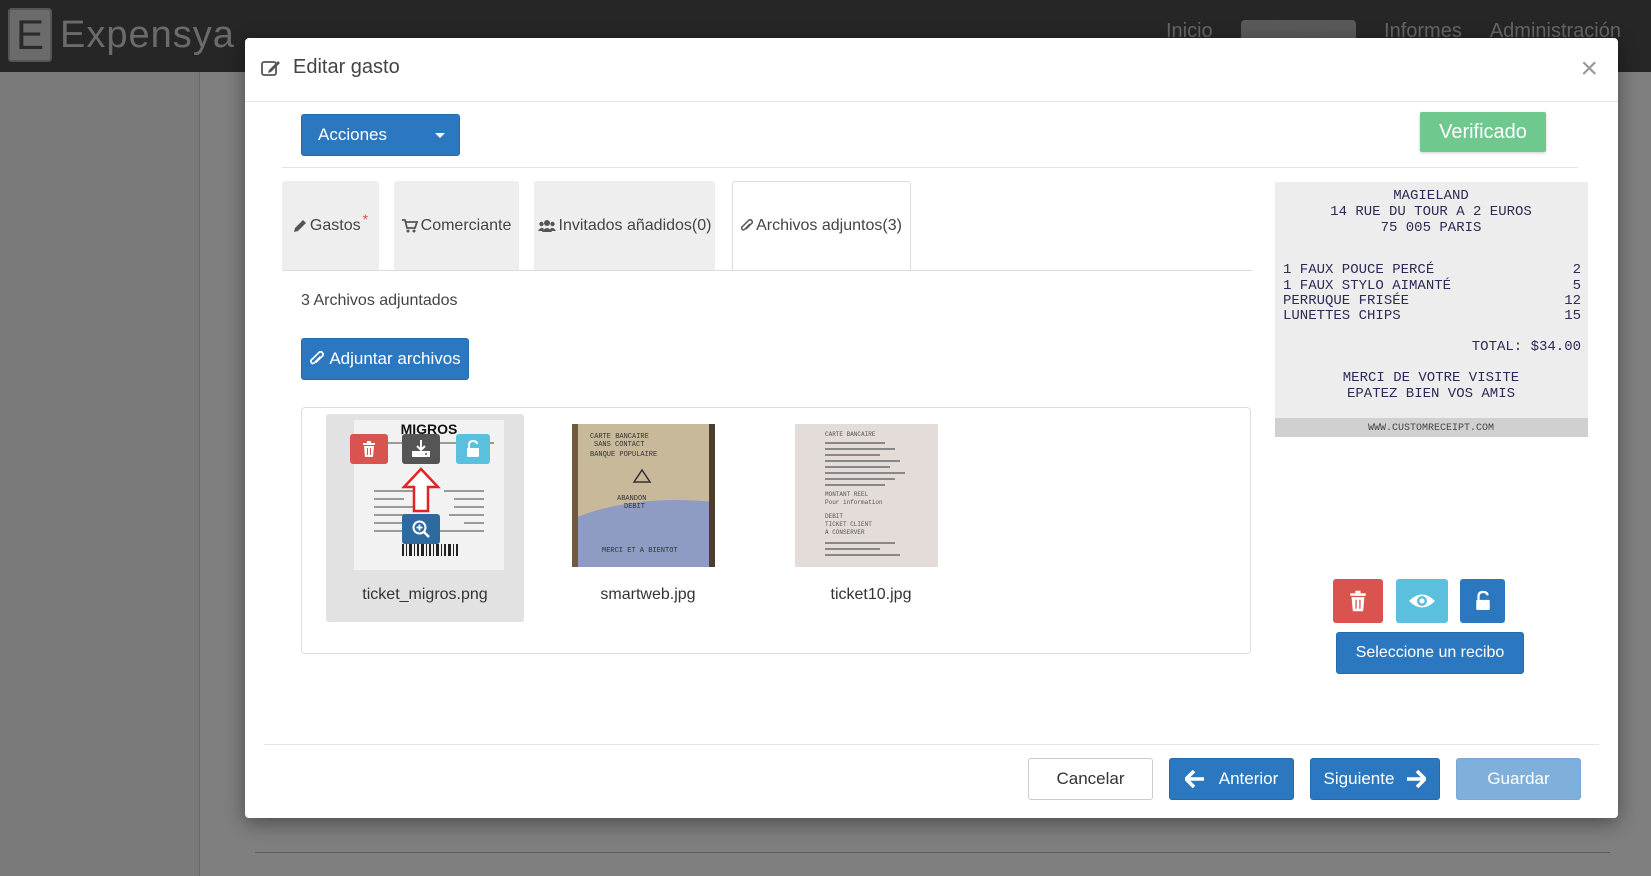  Describe the element at coordinates (1248, 778) in the screenshot. I see `previous-label: Anterior` at that location.